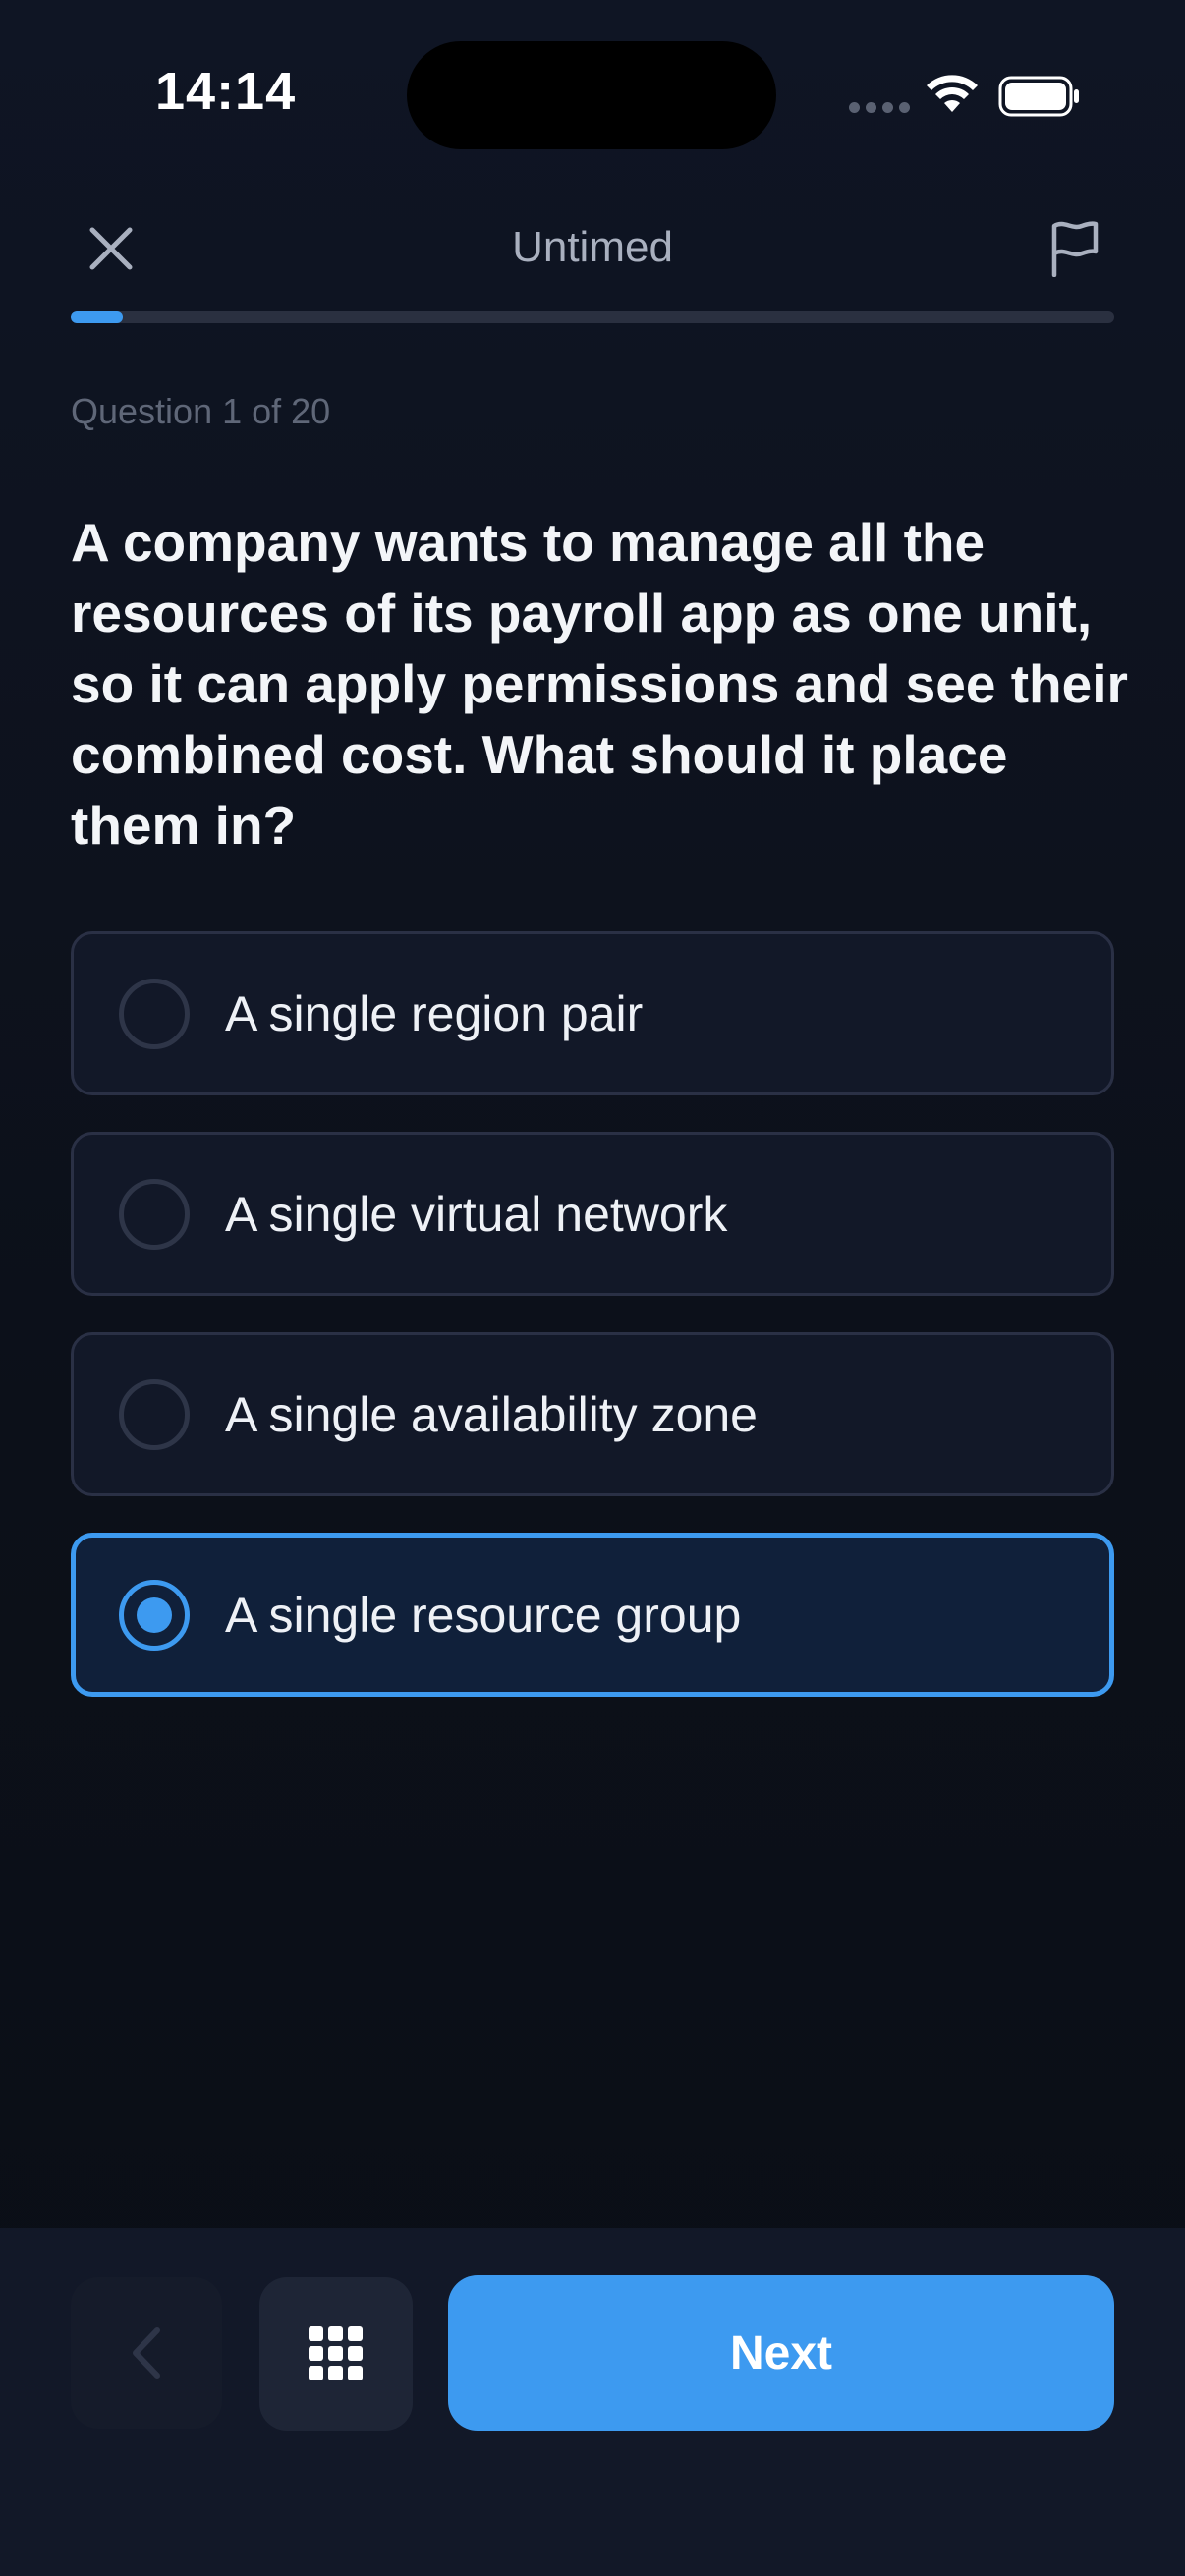 This screenshot has height=2576, width=1185. What do you see at coordinates (201, 411) in the screenshot?
I see `question-counter: Question 1 of 20` at bounding box center [201, 411].